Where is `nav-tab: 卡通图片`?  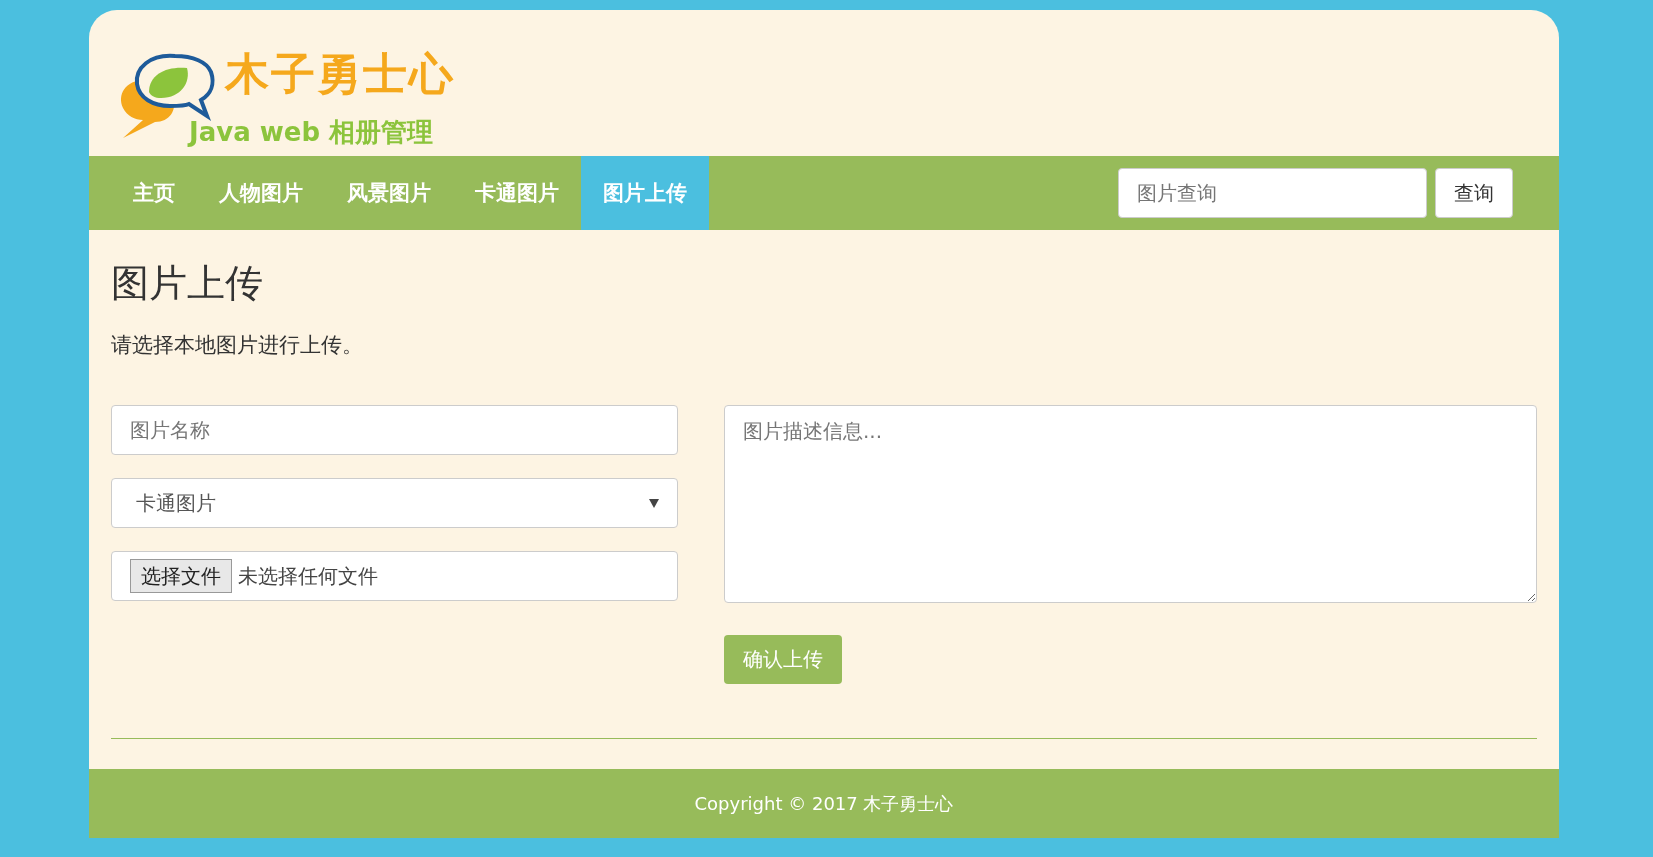
nav-tab: 卡通图片 is located at coordinates (517, 193).